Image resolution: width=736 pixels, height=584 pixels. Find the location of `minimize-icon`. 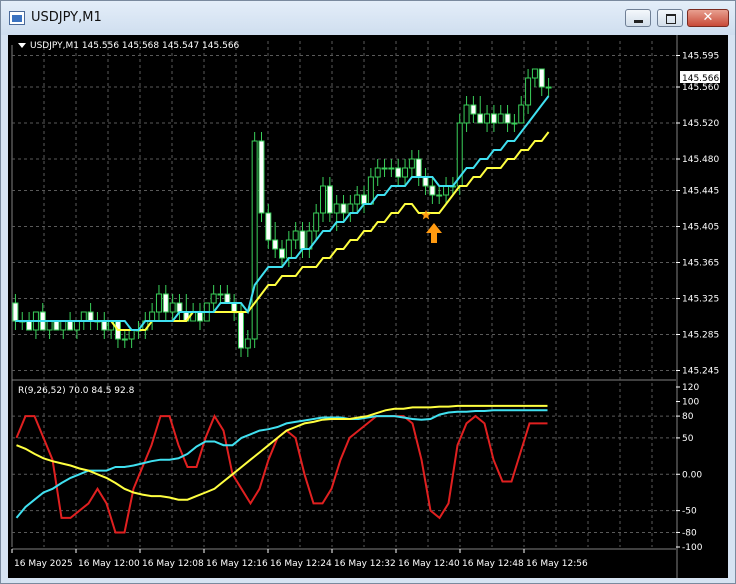

minimize-icon is located at coordinates (638, 21).